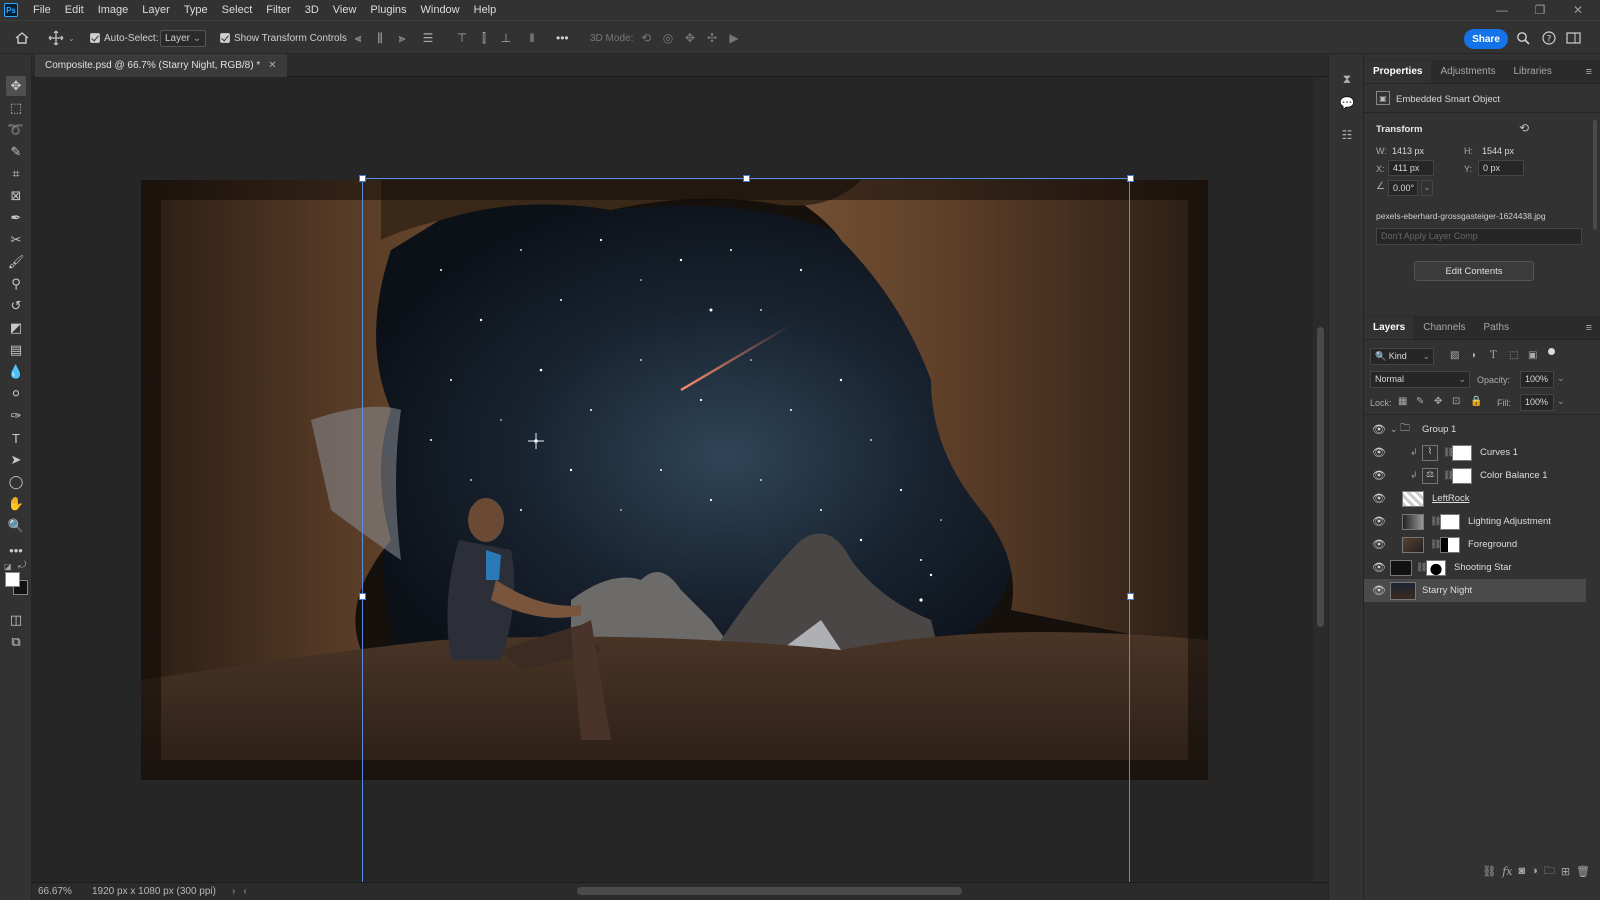 This screenshot has width=1600, height=900. I want to click on marquee-tool-icon: ⬚, so click(16, 108).